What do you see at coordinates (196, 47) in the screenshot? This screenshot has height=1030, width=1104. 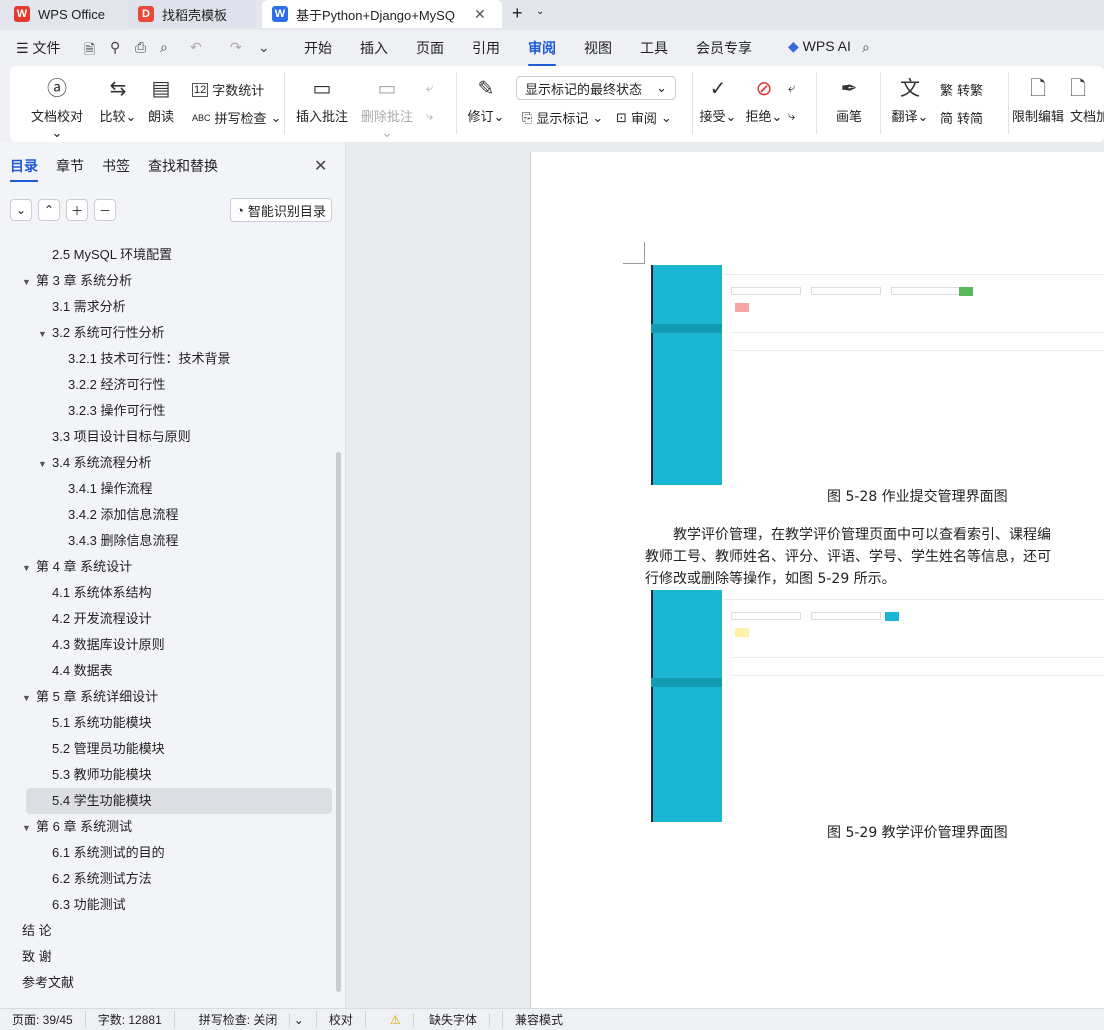 I see `undo-icon: ↶` at bounding box center [196, 47].